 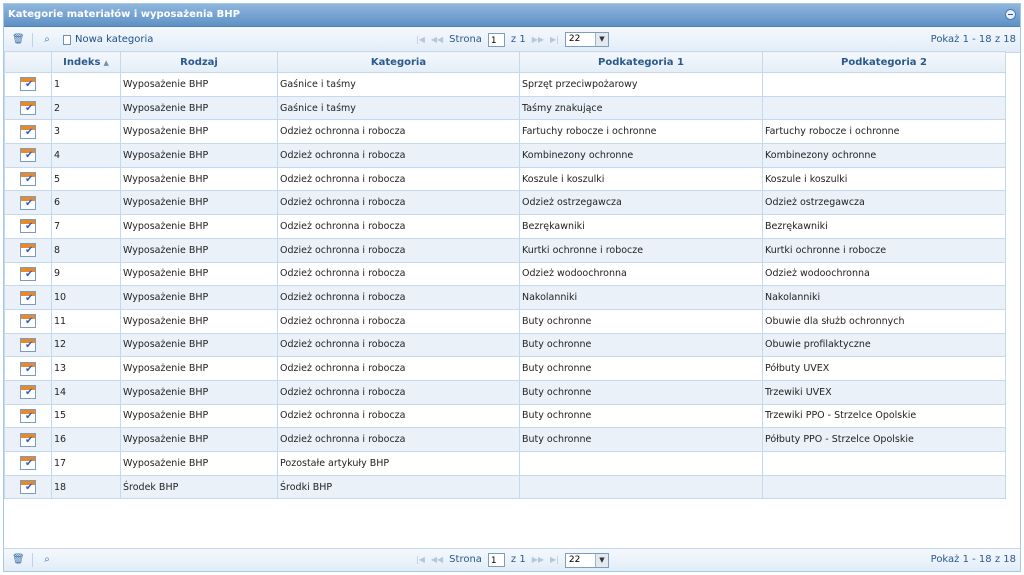 I want to click on new-category-button: Nowa kategoria, so click(x=108, y=40).